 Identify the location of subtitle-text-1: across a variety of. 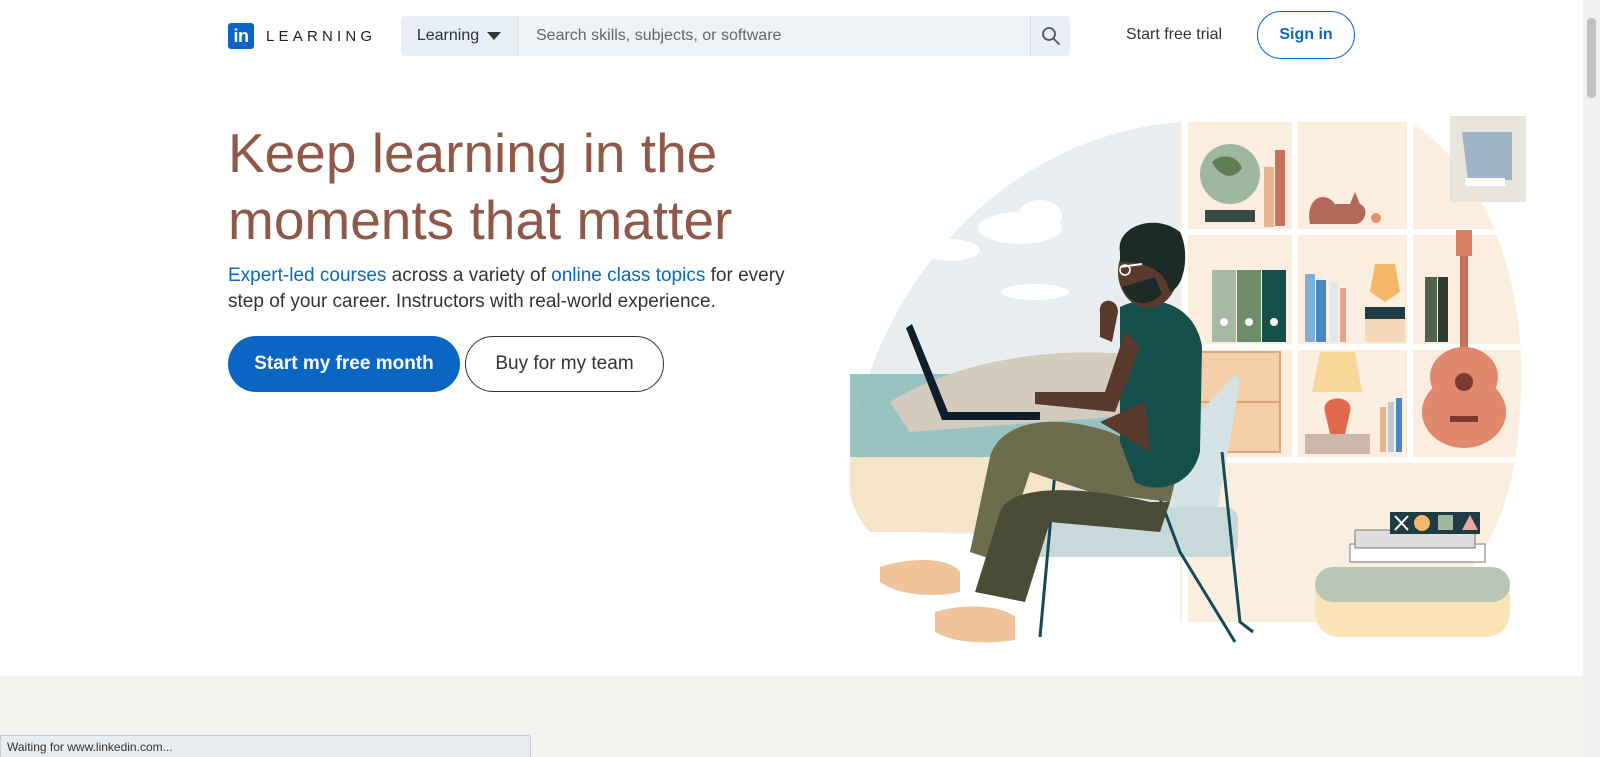
(469, 275).